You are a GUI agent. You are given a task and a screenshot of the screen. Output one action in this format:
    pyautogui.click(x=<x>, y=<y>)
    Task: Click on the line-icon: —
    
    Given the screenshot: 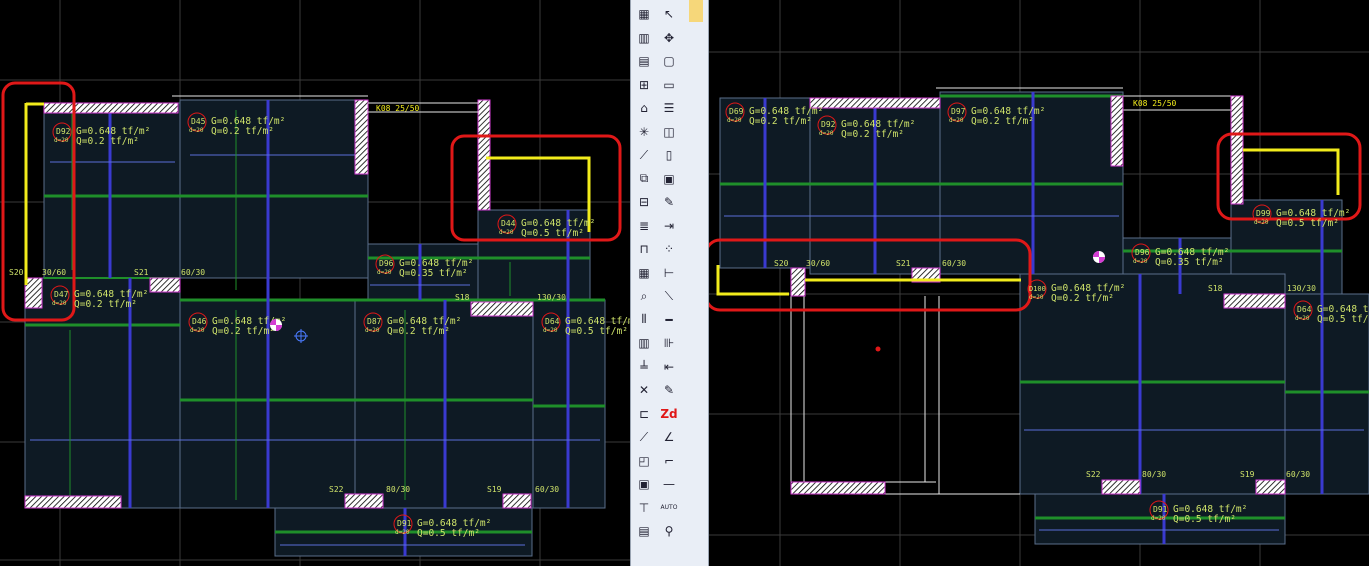 What is the action you would take?
    pyautogui.click(x=669, y=484)
    